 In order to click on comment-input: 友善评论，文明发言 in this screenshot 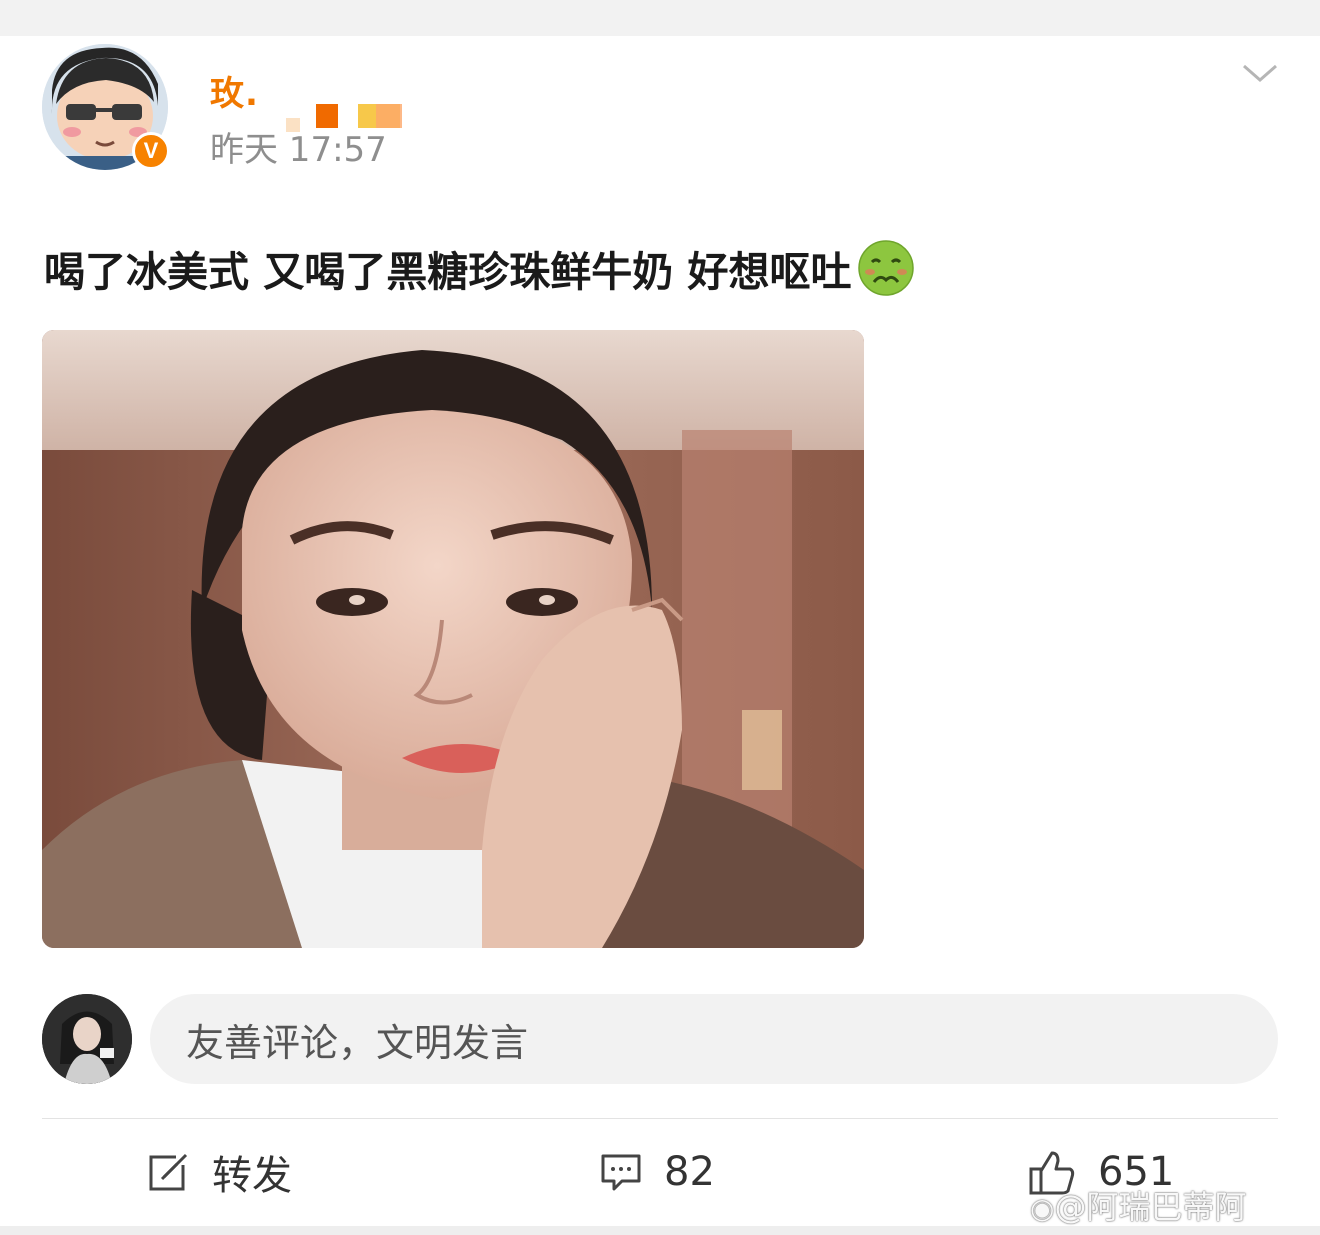, I will do `click(714, 1039)`.